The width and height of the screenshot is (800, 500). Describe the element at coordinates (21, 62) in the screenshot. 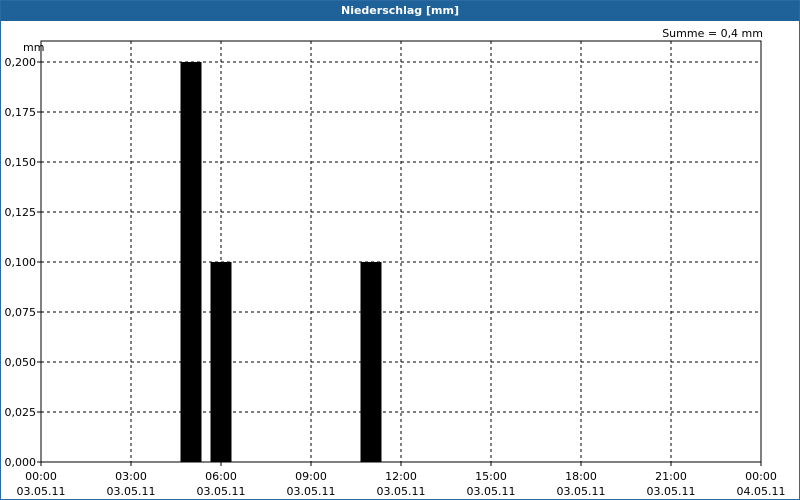

I see `y-tick-label: 0,200` at that location.